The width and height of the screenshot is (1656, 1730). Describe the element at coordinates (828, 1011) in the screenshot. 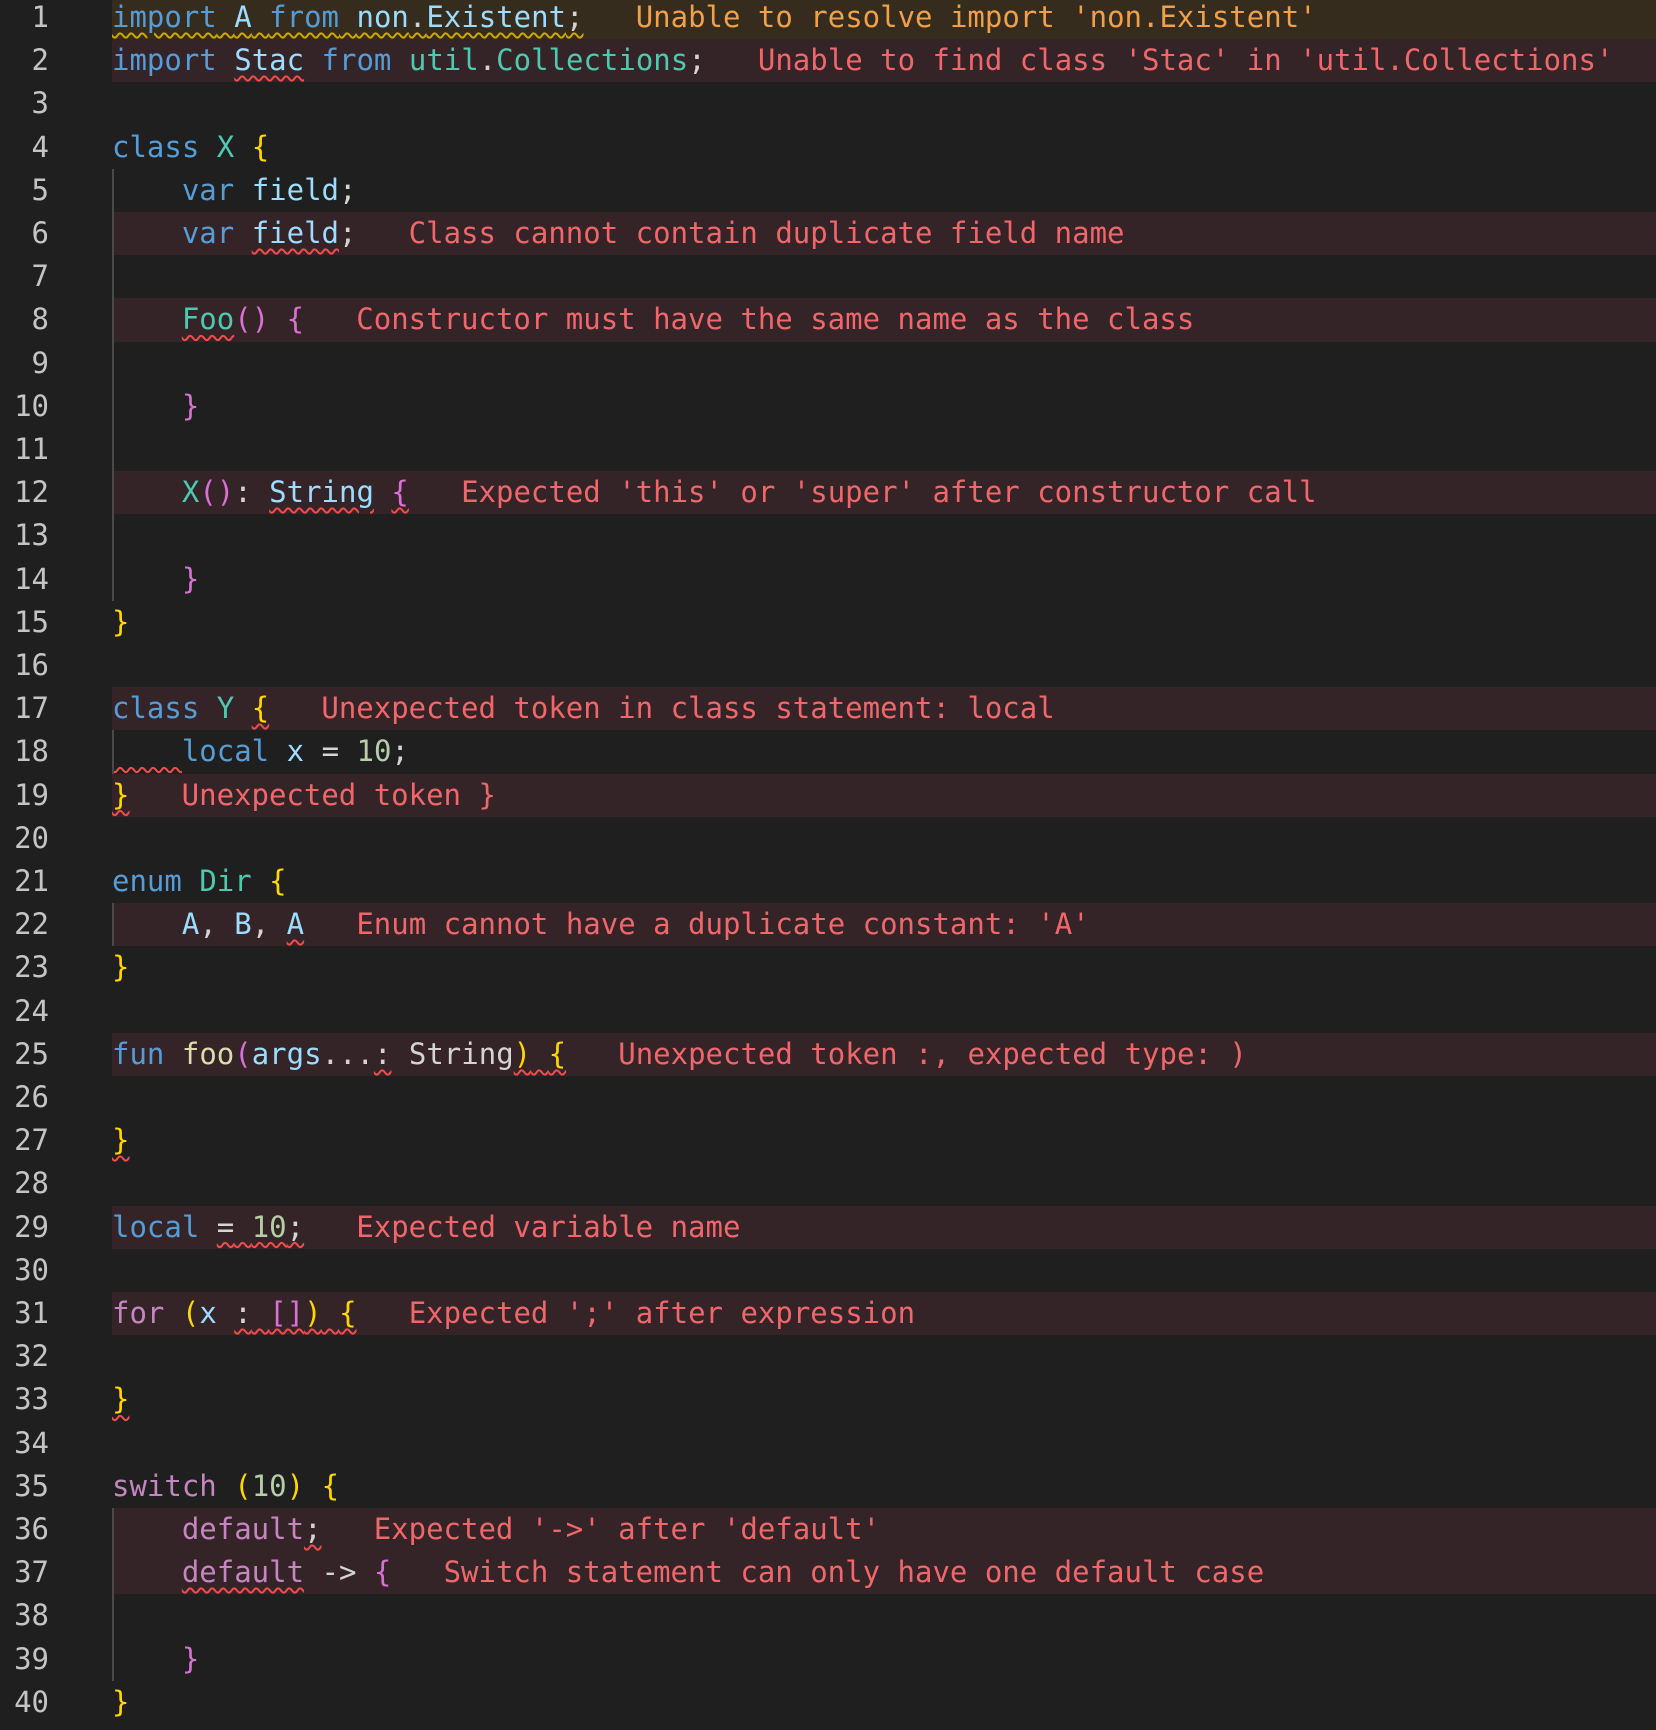

I see `code-line: 24` at that location.